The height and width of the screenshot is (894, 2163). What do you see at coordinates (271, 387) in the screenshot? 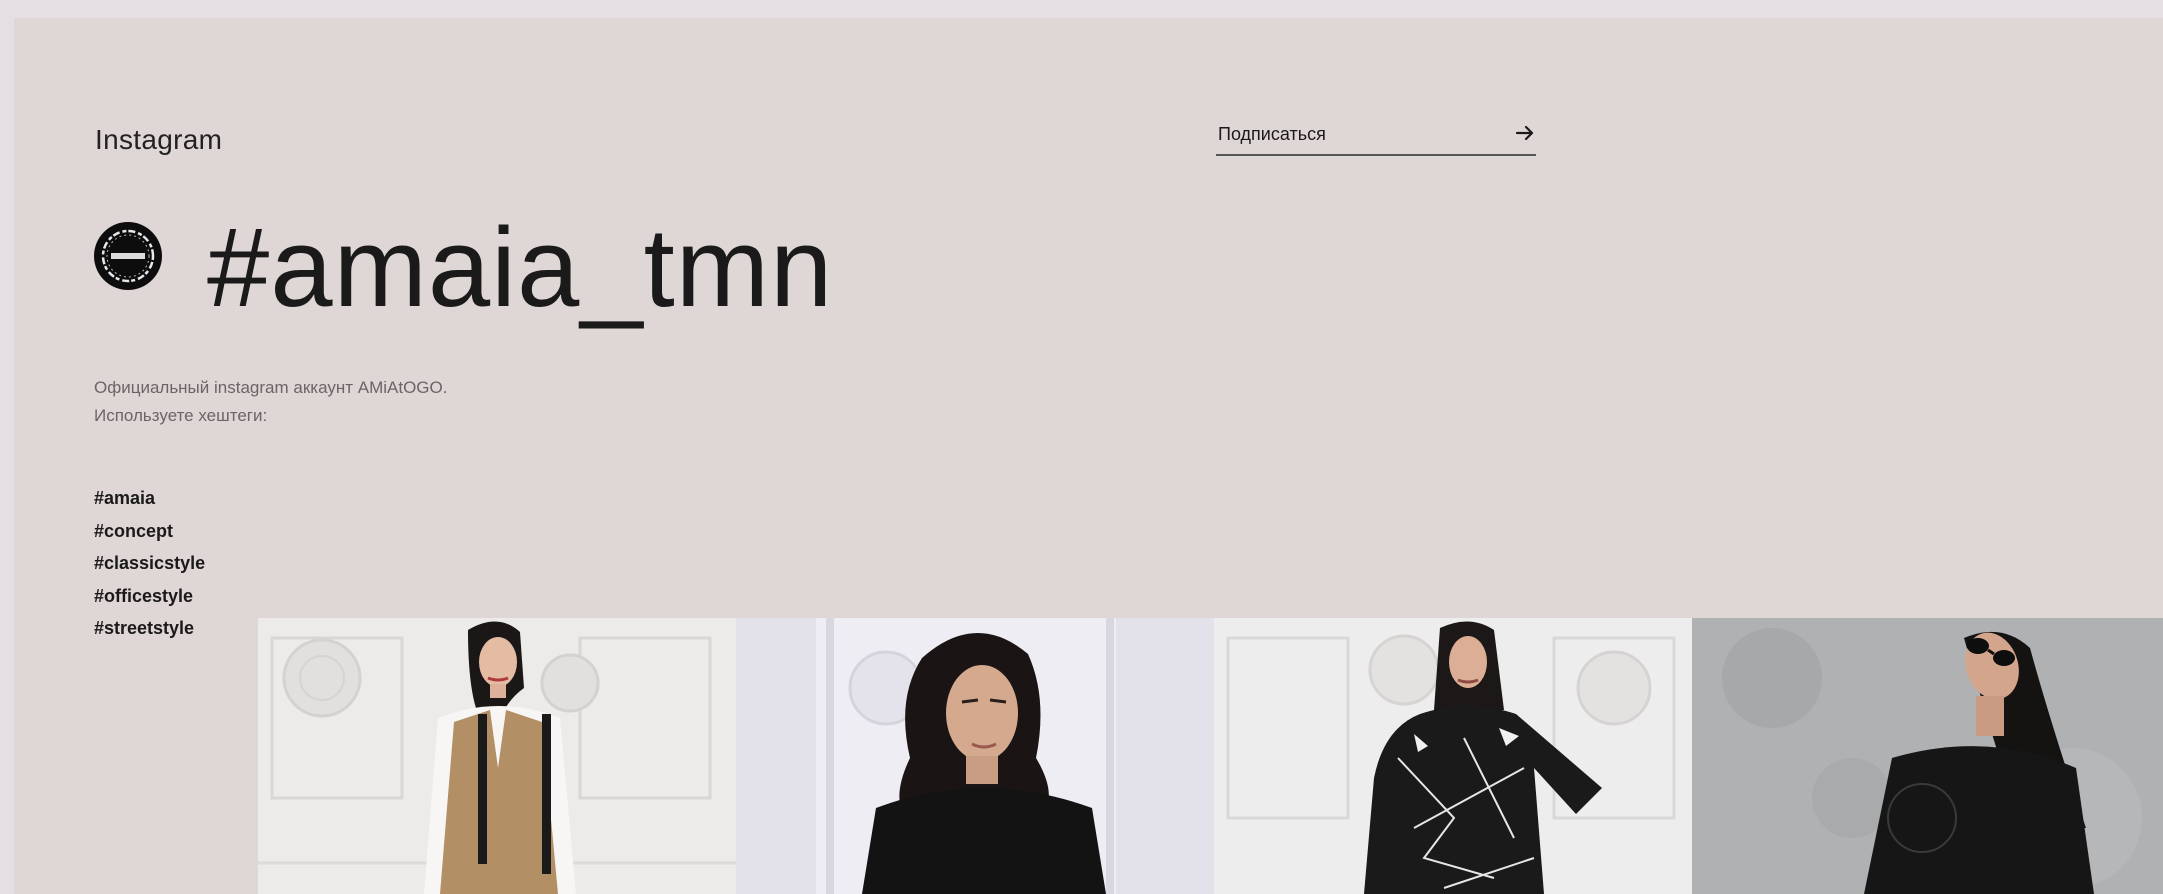
I see `description-line: Официальный instagram аккаунт AMiAtOGO.` at bounding box center [271, 387].